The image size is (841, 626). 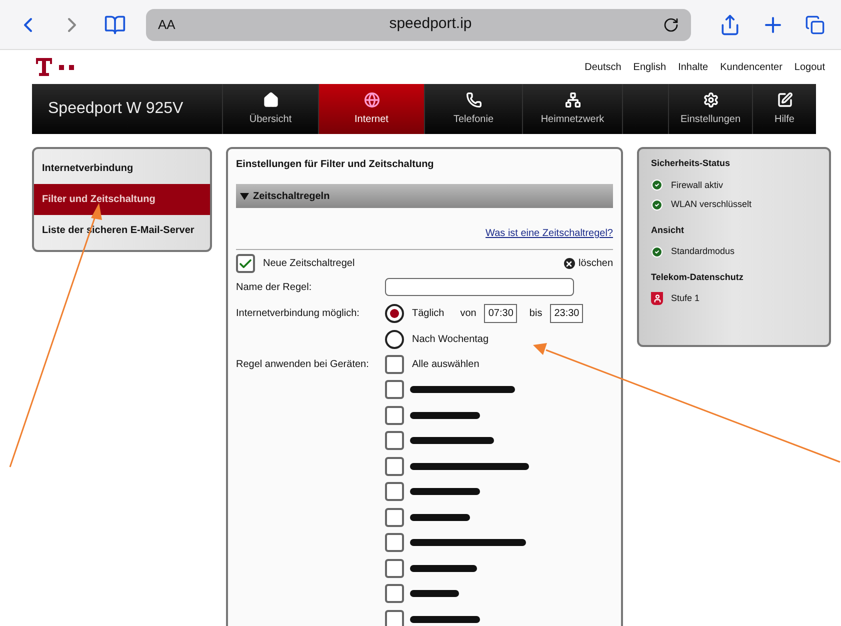 I want to click on text-size-button: AA, so click(x=178, y=24).